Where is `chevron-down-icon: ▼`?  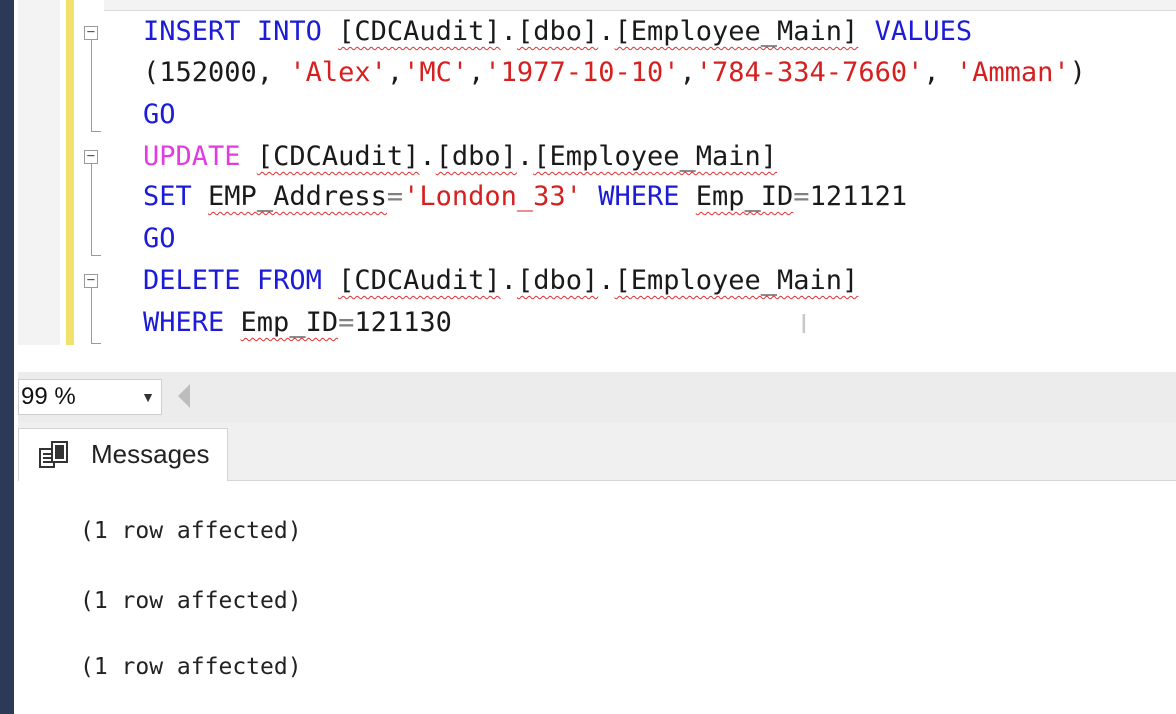 chevron-down-icon: ▼ is located at coordinates (148, 397).